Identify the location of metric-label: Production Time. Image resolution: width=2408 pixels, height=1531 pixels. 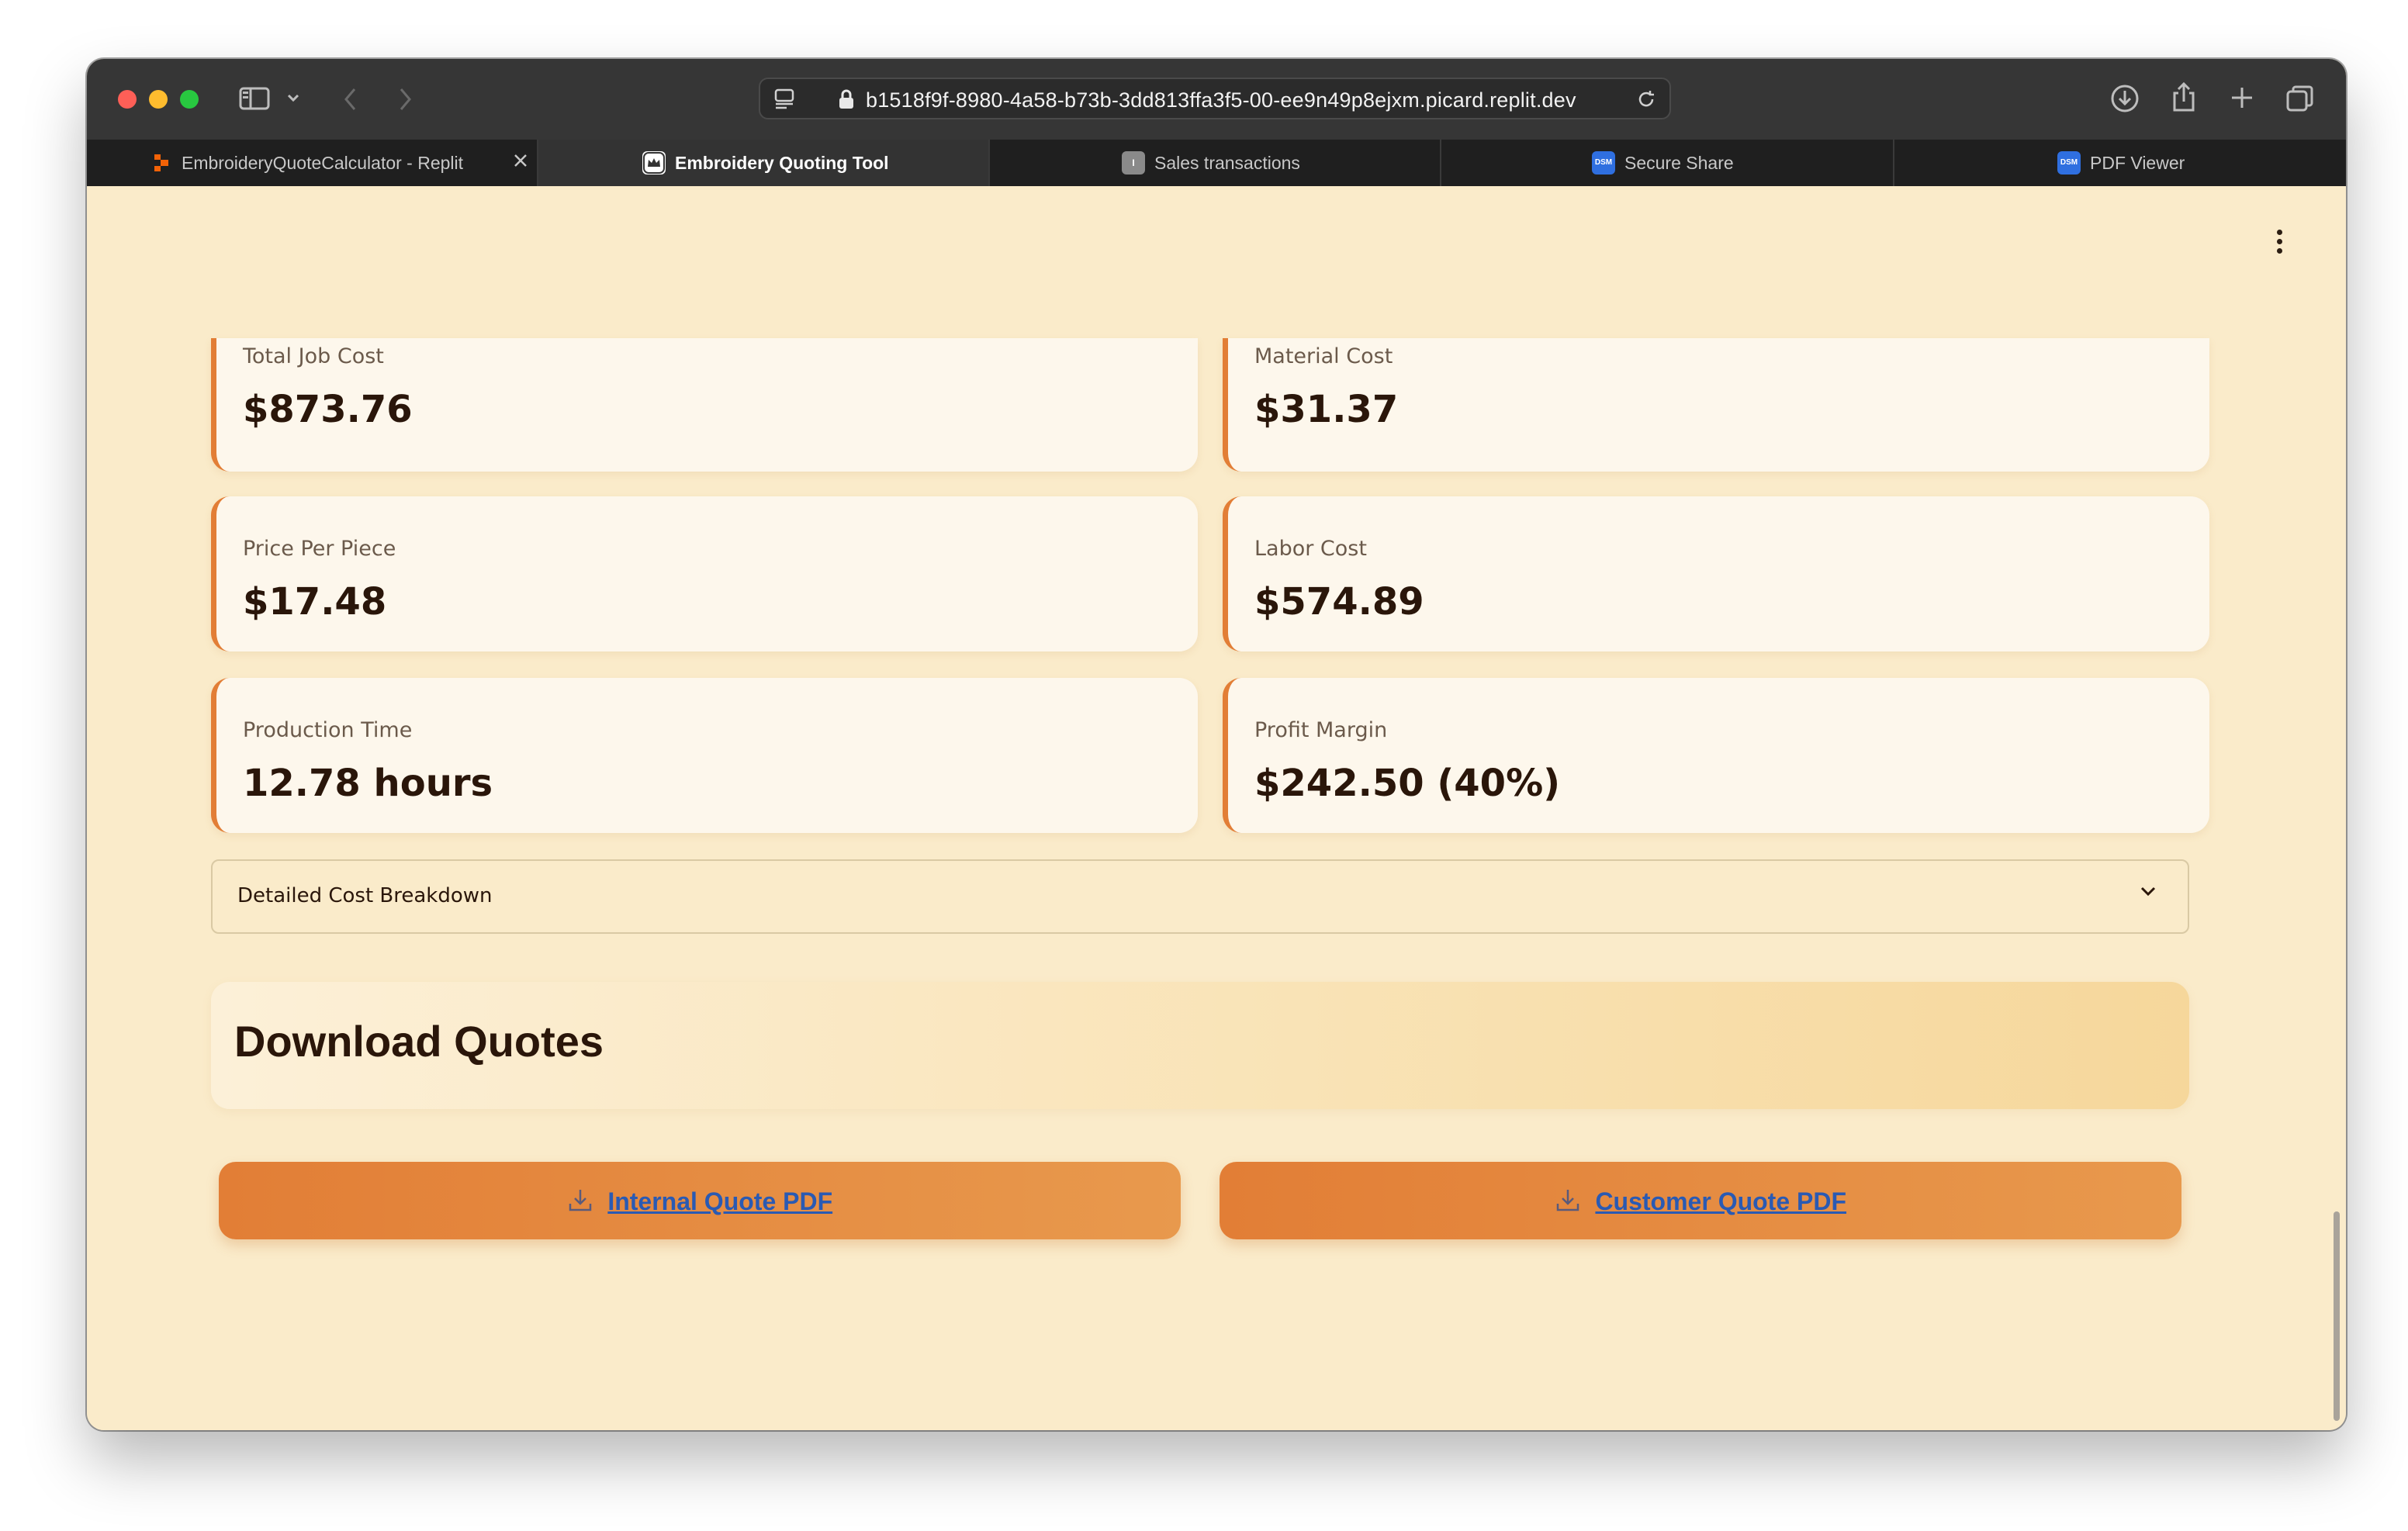
(328, 730).